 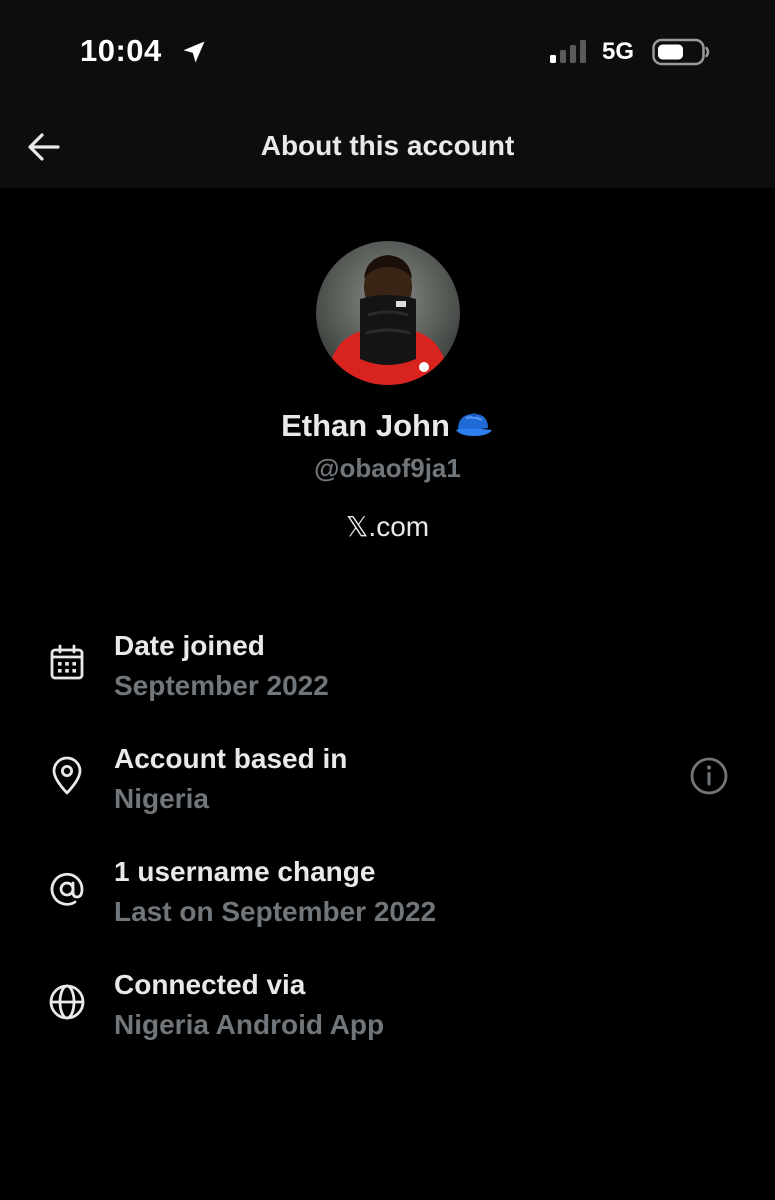 What do you see at coordinates (365, 425) in the screenshot?
I see `display-name: Ethan John` at bounding box center [365, 425].